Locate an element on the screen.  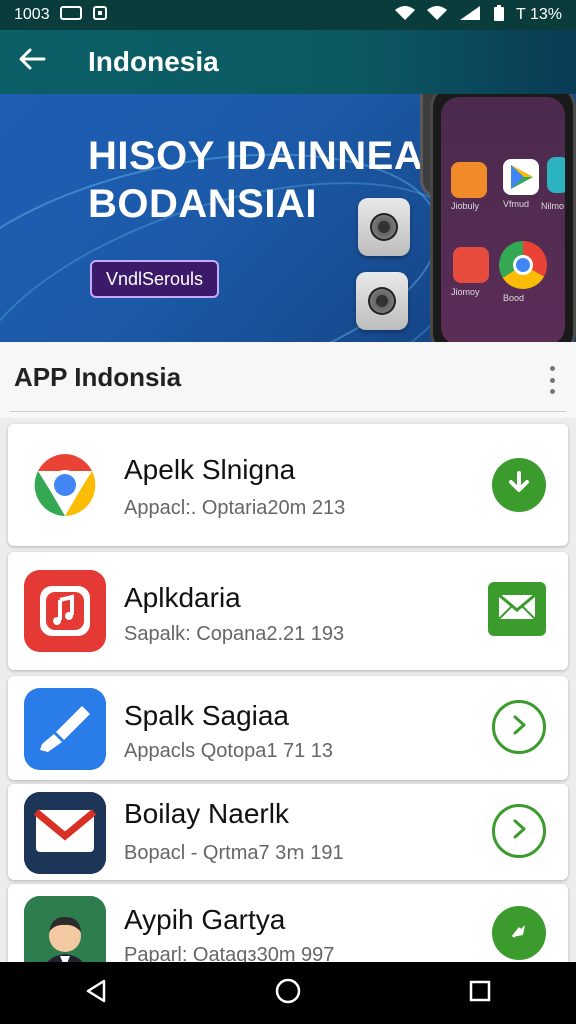
status-bar: 1003 T 13% is located at coordinates (288, 15).